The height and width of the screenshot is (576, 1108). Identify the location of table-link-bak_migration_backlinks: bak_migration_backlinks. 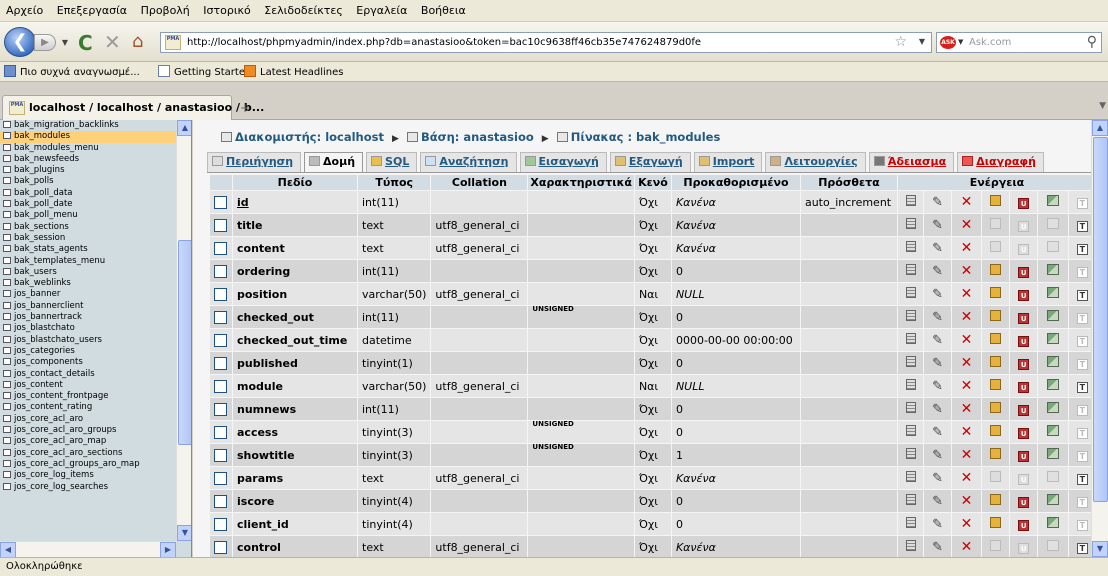
(88, 125).